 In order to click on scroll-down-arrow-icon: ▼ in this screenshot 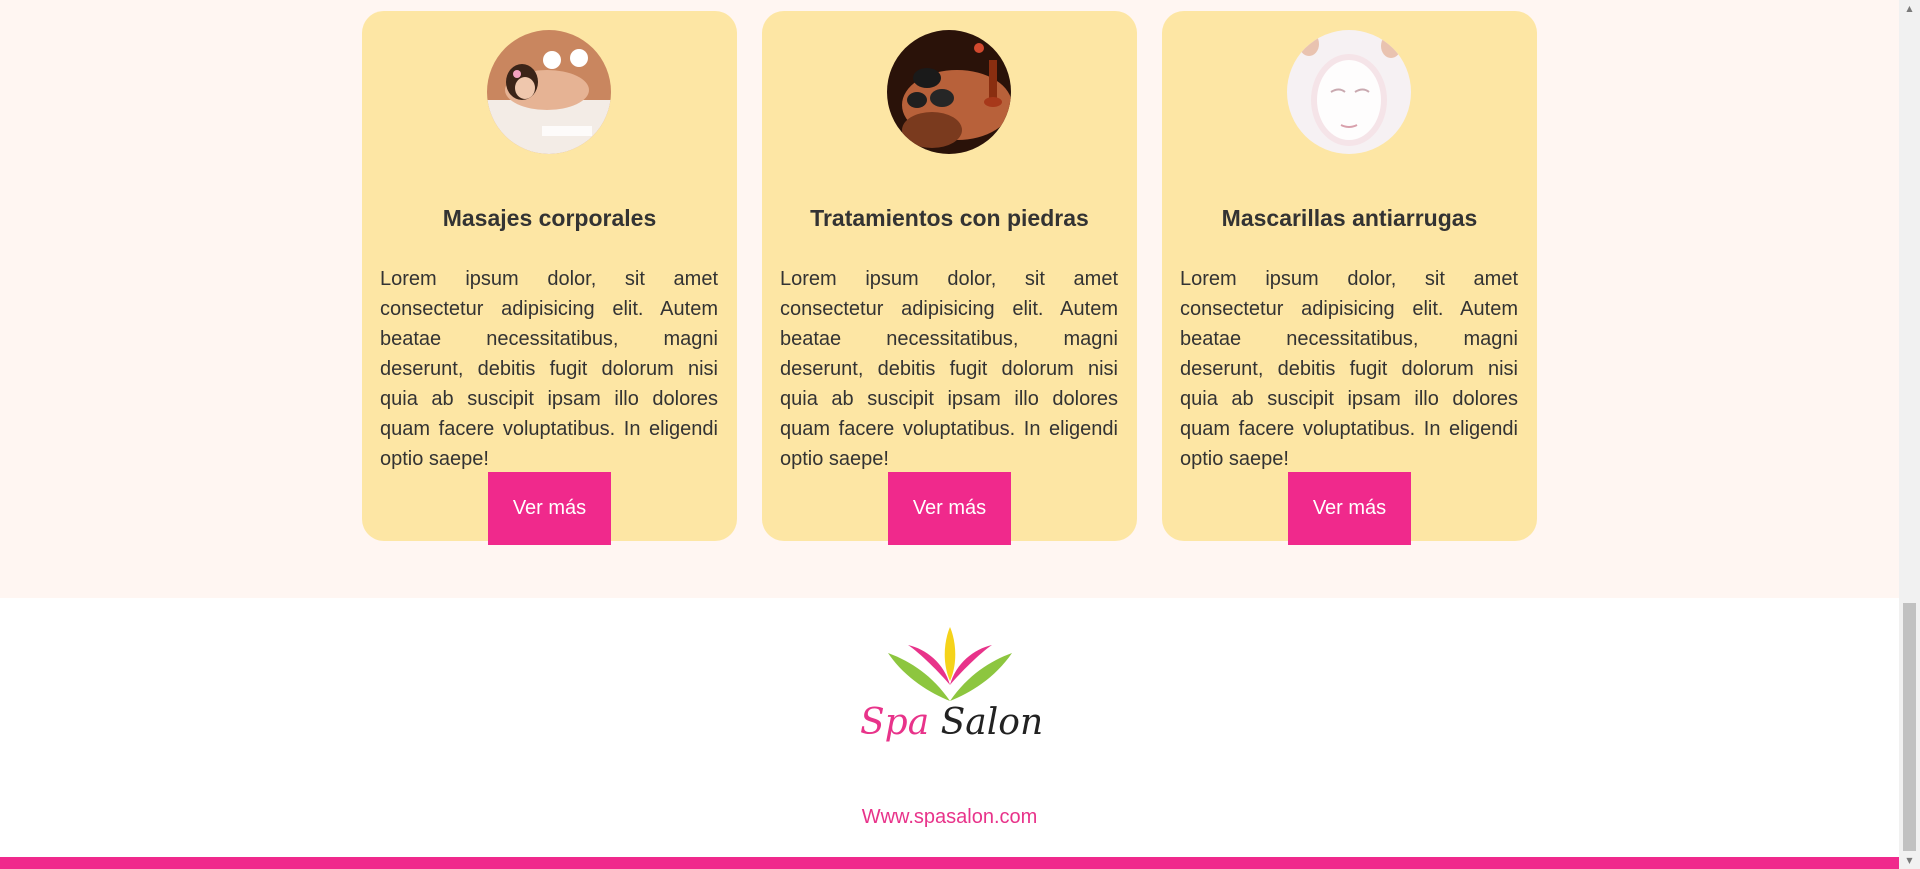, I will do `click(1909, 860)`.